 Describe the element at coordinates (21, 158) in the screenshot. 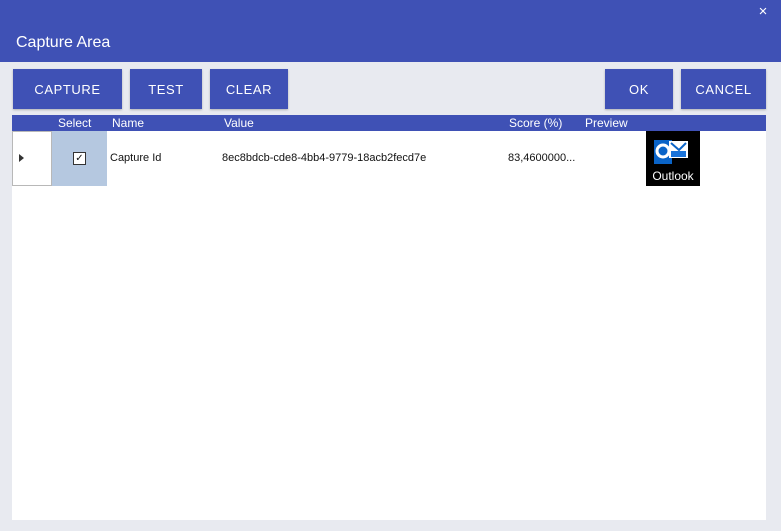

I see `row-pointer-icon` at that location.